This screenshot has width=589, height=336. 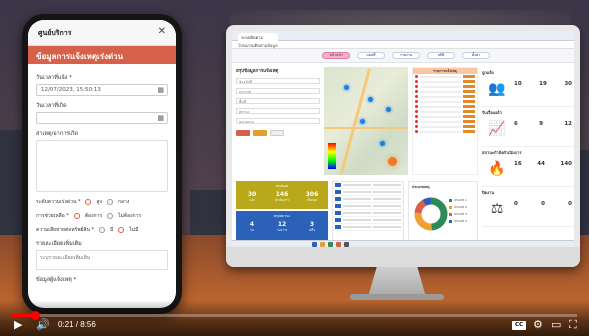 What do you see at coordinates (65, 230) in the screenshot?
I see `radio-label: ความเสียหายต่อทรัพย์สิน *` at bounding box center [65, 230].